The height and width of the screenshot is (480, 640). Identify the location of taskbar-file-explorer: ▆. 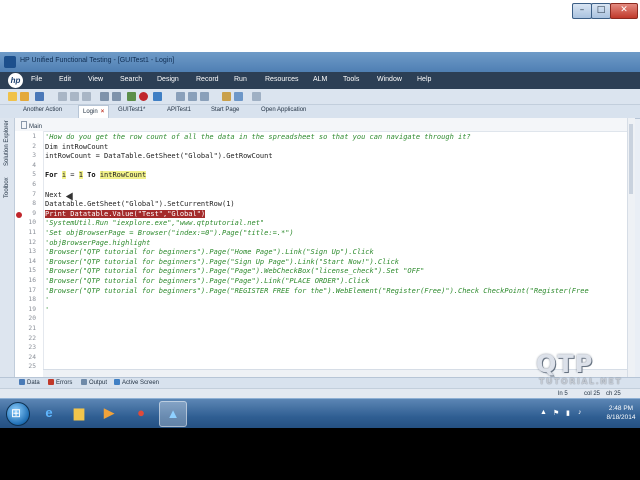
(79, 413).